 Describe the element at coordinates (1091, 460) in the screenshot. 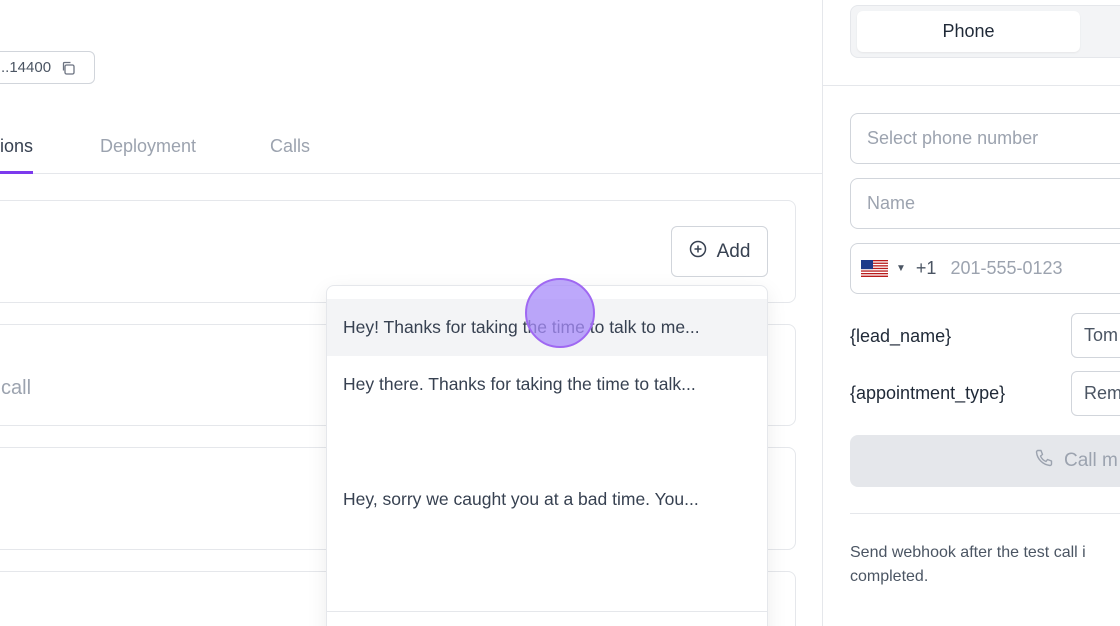

I see `call-button-label: Call m` at that location.